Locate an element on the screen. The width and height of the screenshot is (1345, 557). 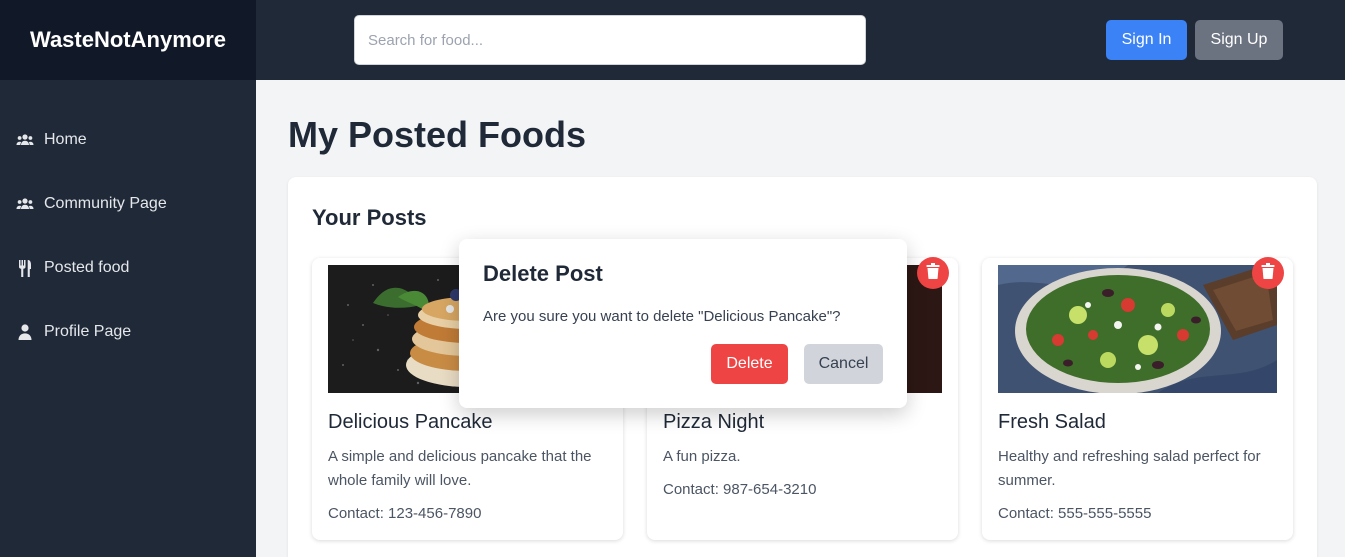
sidebar-item-posted-food: Posted food is located at coordinates (128, 268).